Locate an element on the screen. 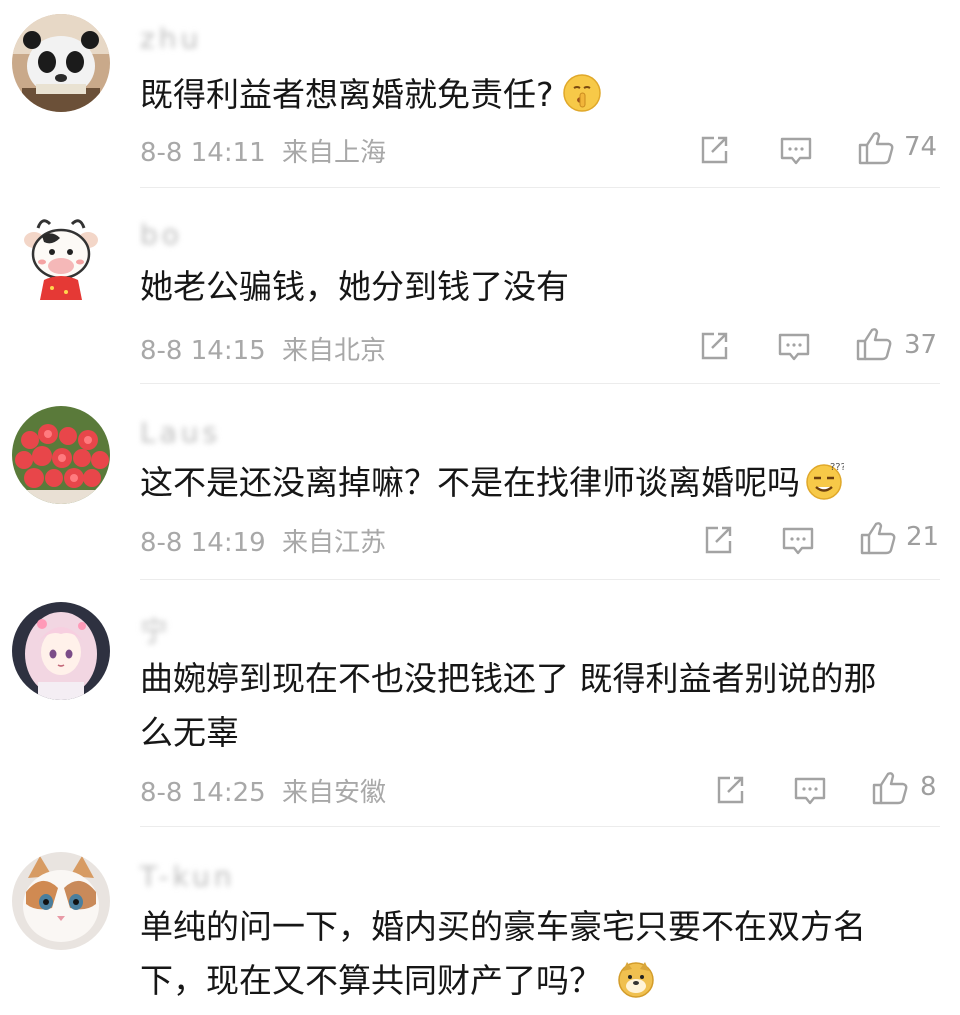  cartoon-cow-avatar-icon is located at coordinates (61, 259).